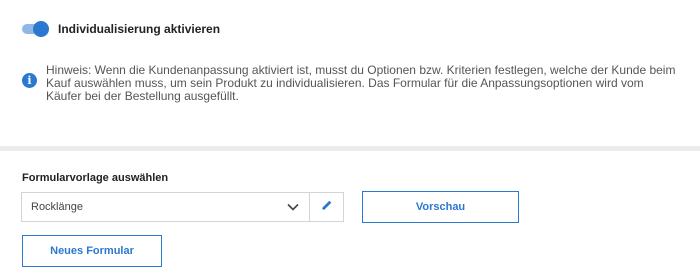 The width and height of the screenshot is (700, 276). Describe the element at coordinates (165, 207) in the screenshot. I see `template-select: Rocklänge` at that location.